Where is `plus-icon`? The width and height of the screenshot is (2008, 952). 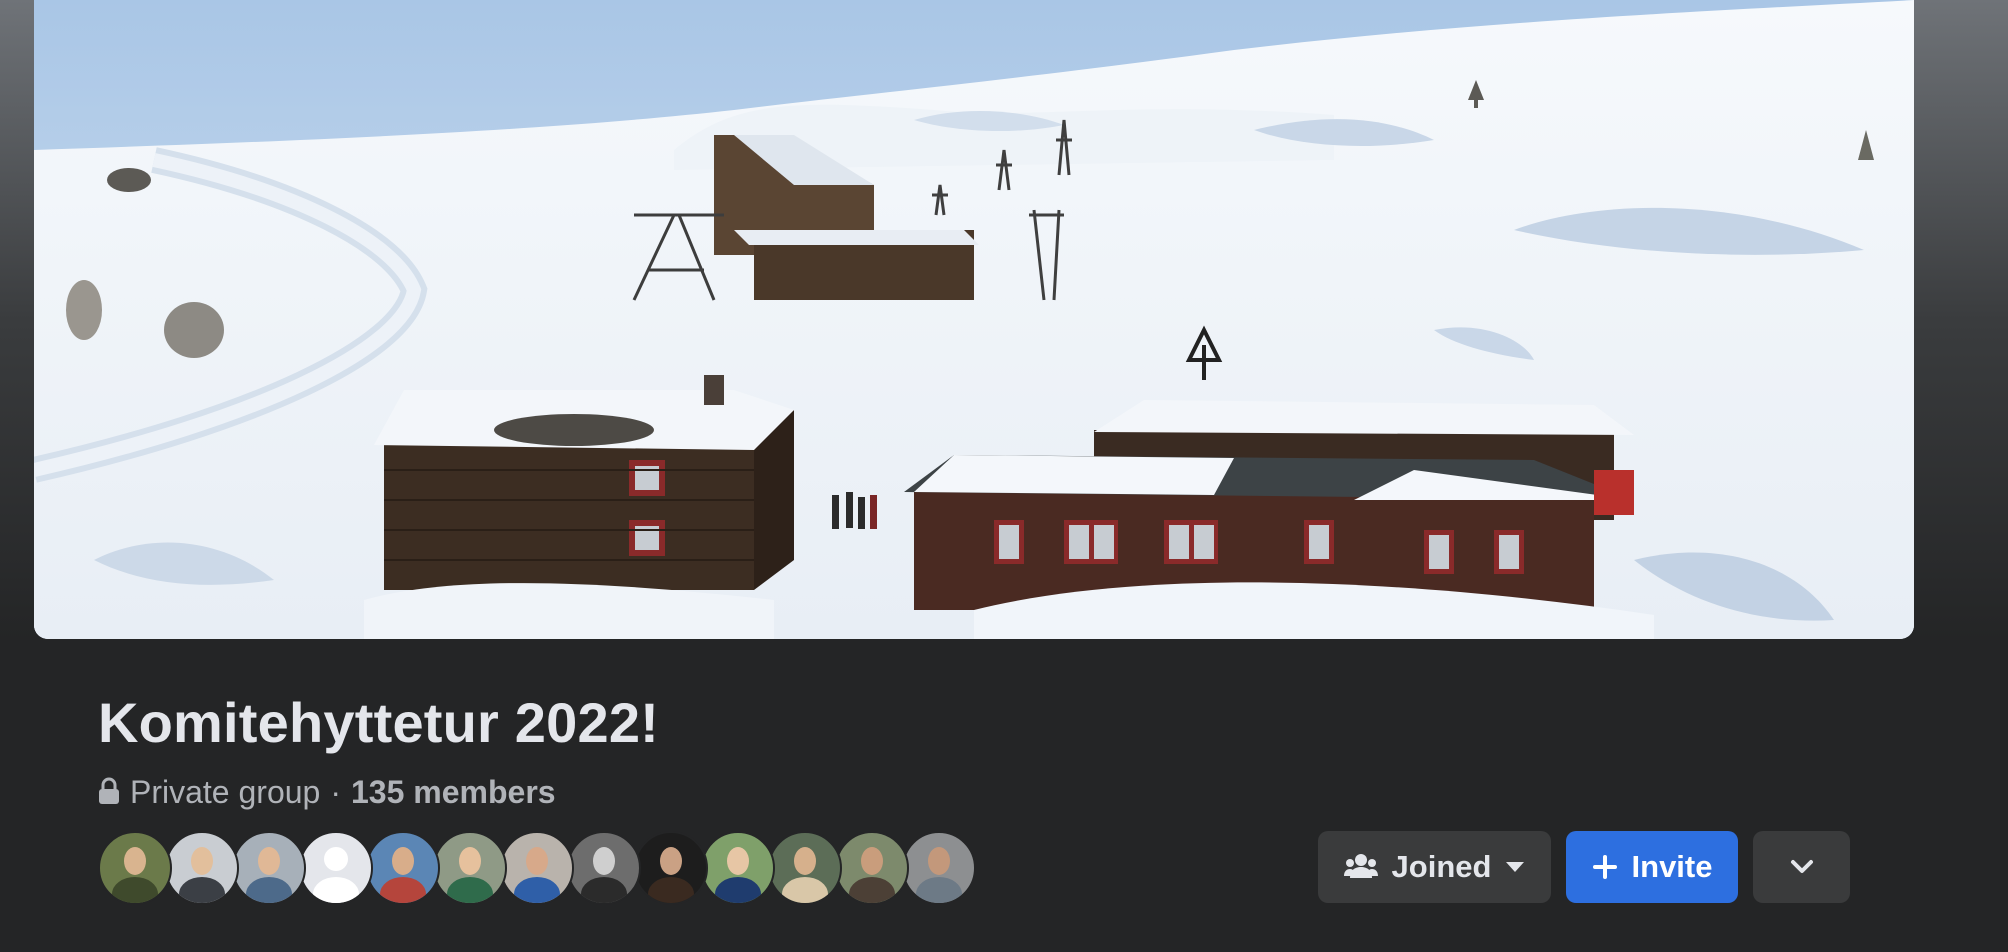
plus-icon is located at coordinates (1604, 867).